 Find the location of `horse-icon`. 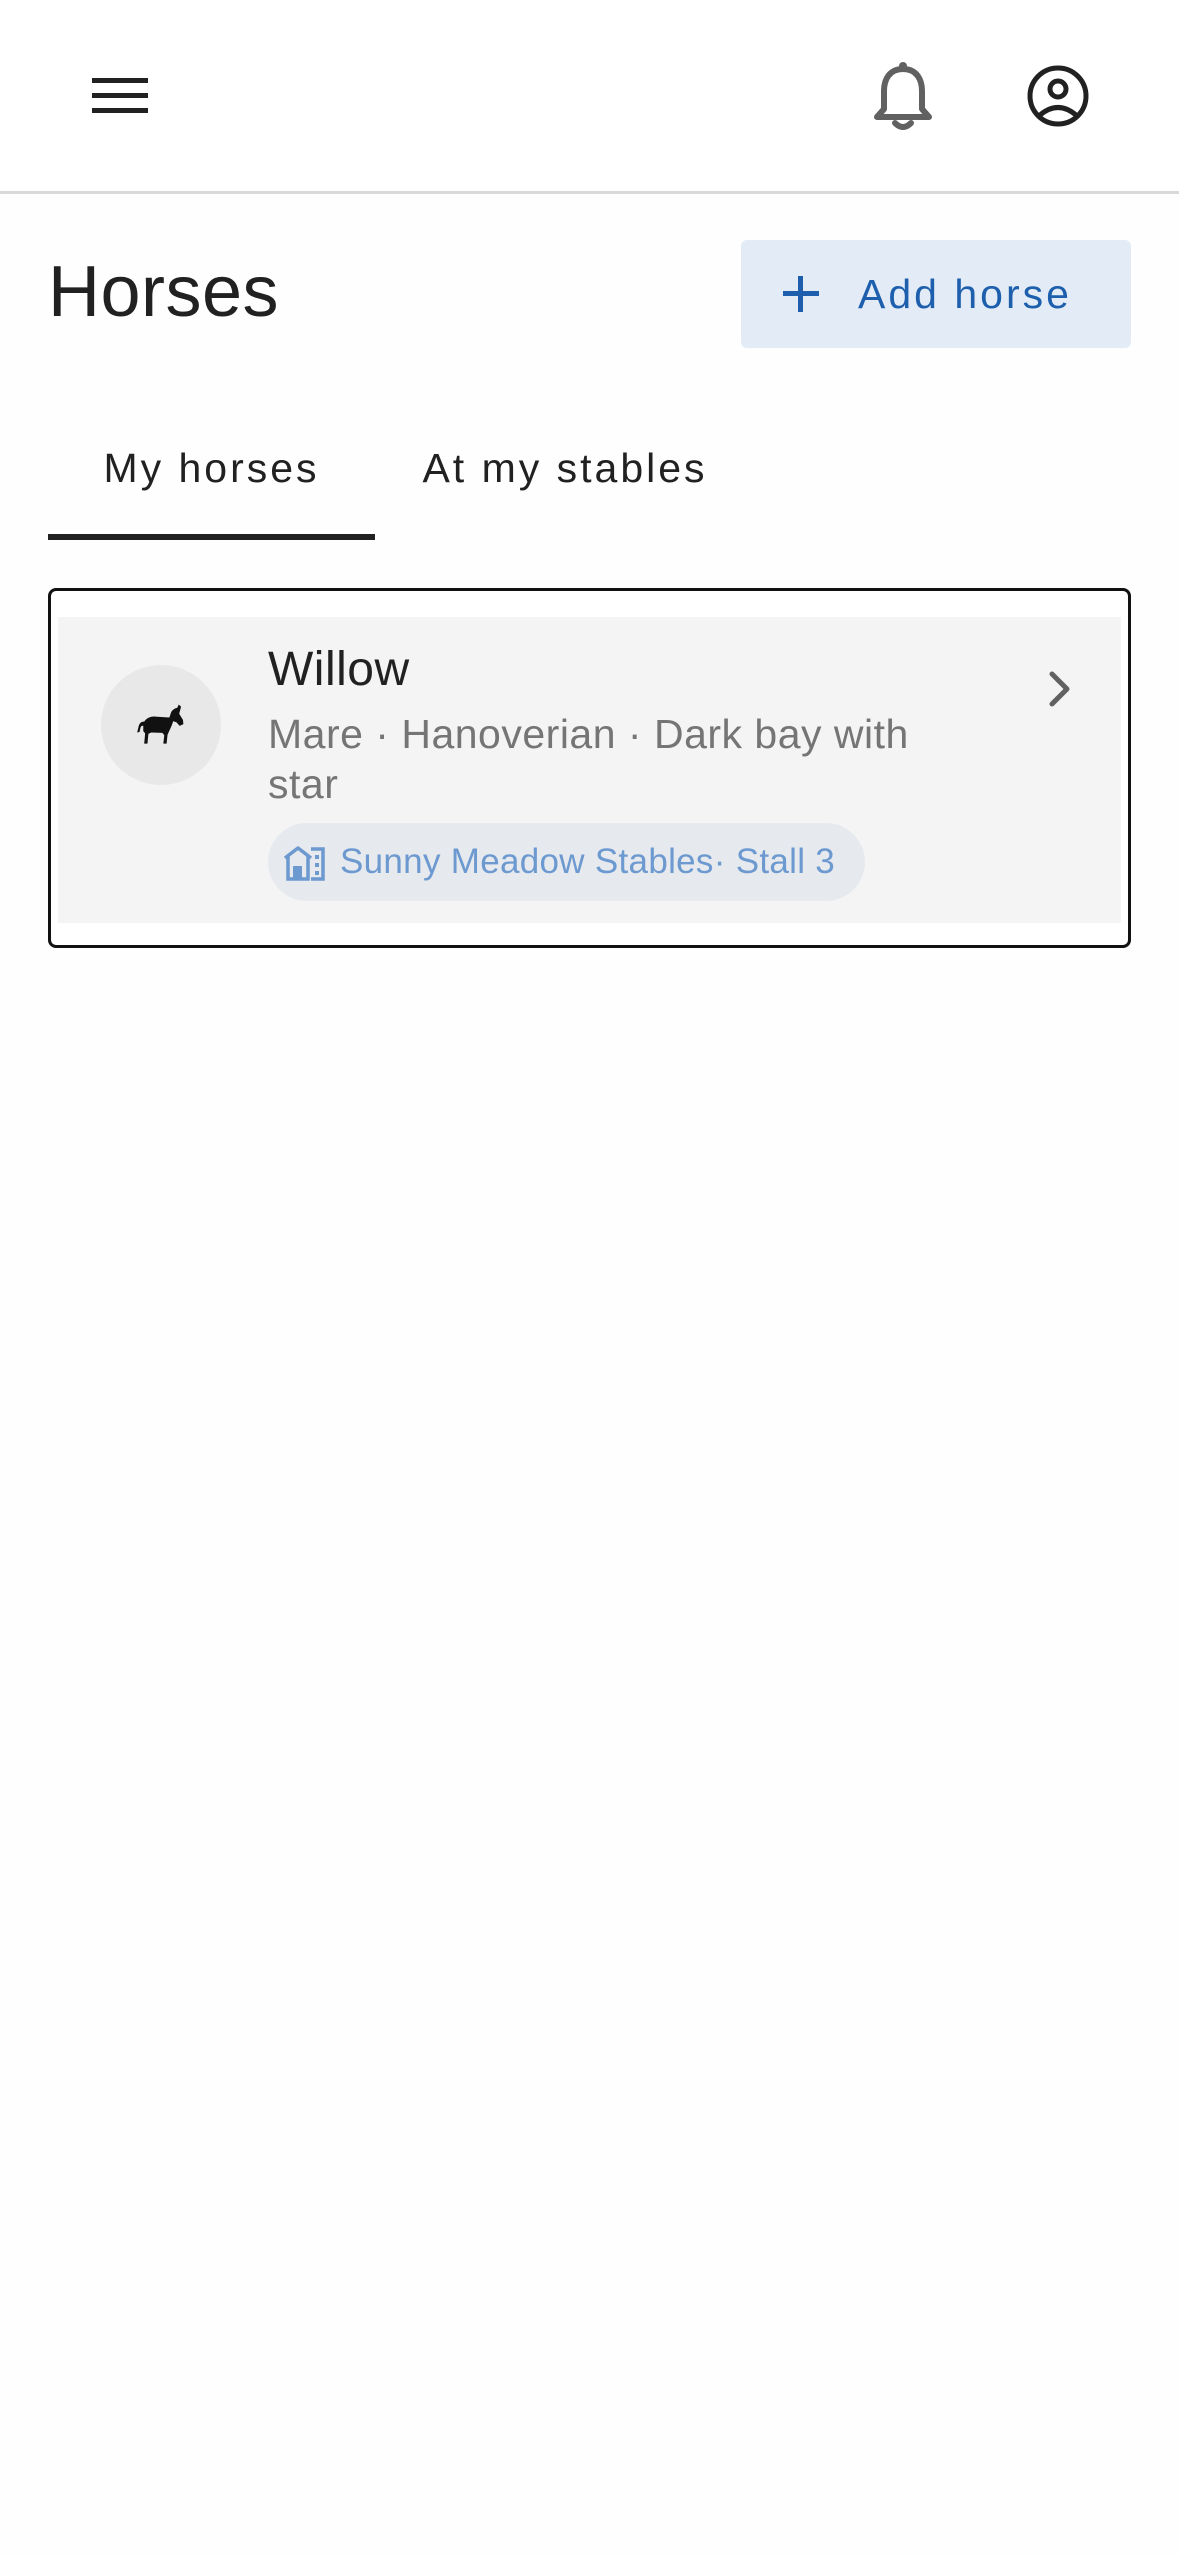

horse-icon is located at coordinates (160, 724).